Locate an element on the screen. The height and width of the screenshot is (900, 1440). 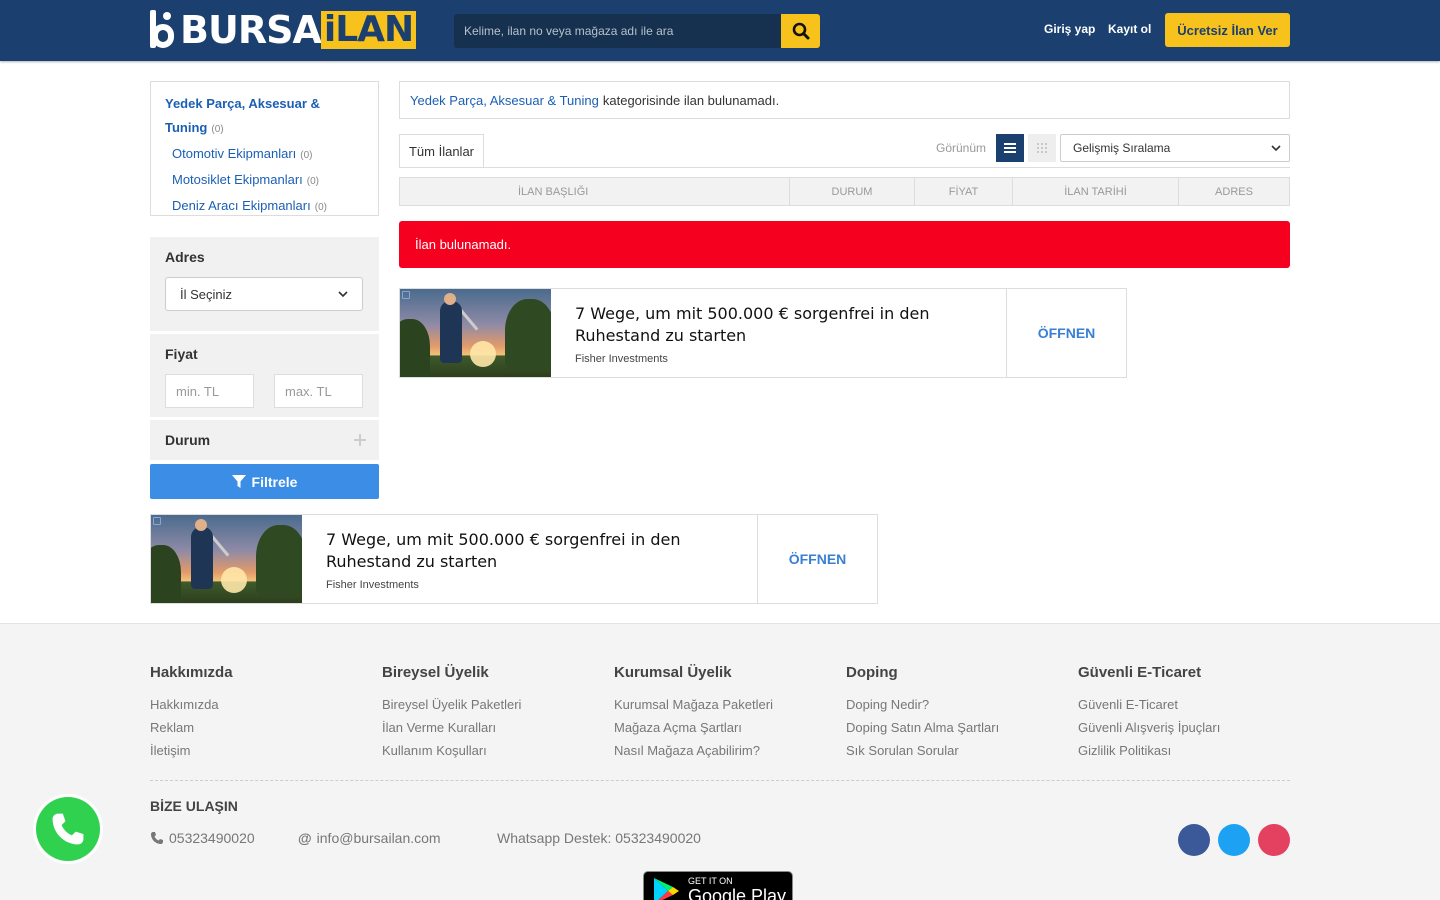
footer-column-title: Hakkımızda is located at coordinates (191, 672).